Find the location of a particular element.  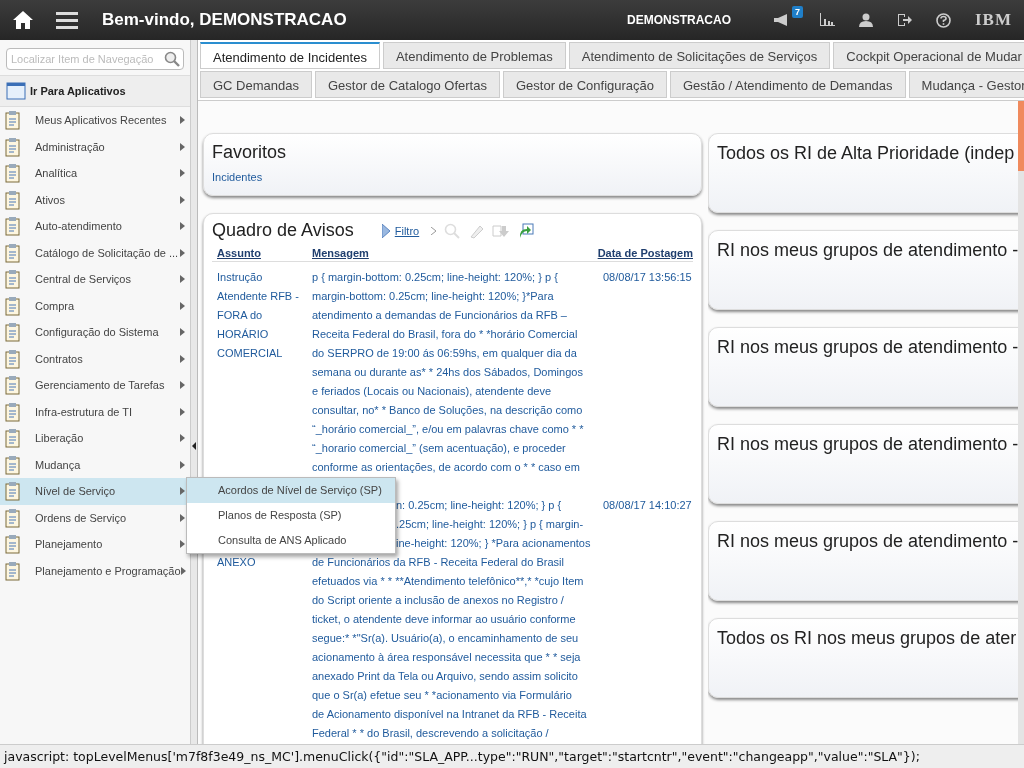

navigation-item: Gerenciamento de Tarefas is located at coordinates (95, 385).